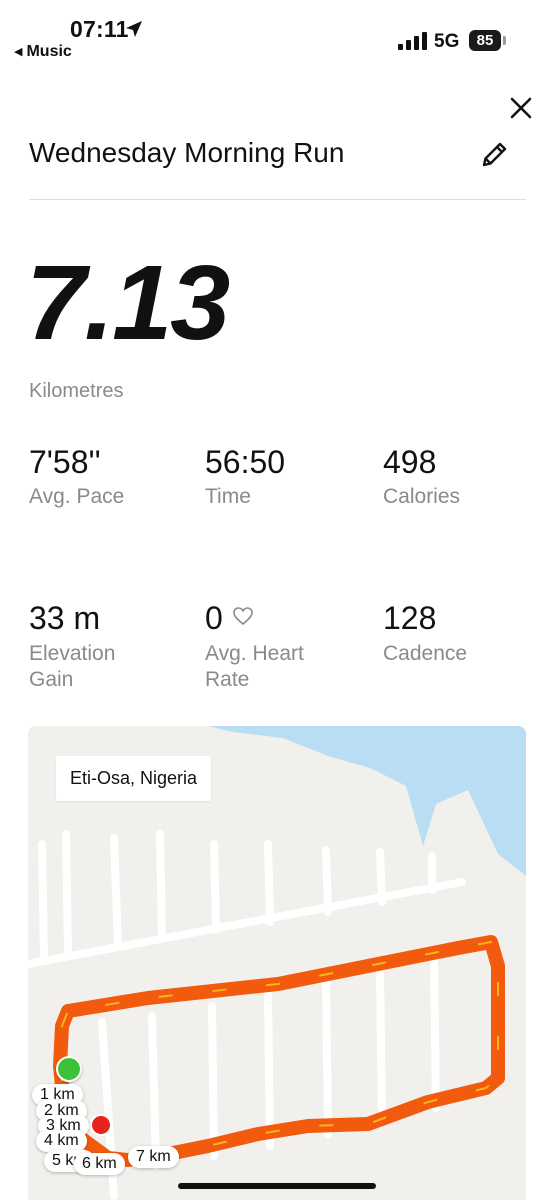  What do you see at coordinates (254, 666) in the screenshot?
I see `heart-rate-label: Avg. Heart Rate` at bounding box center [254, 666].